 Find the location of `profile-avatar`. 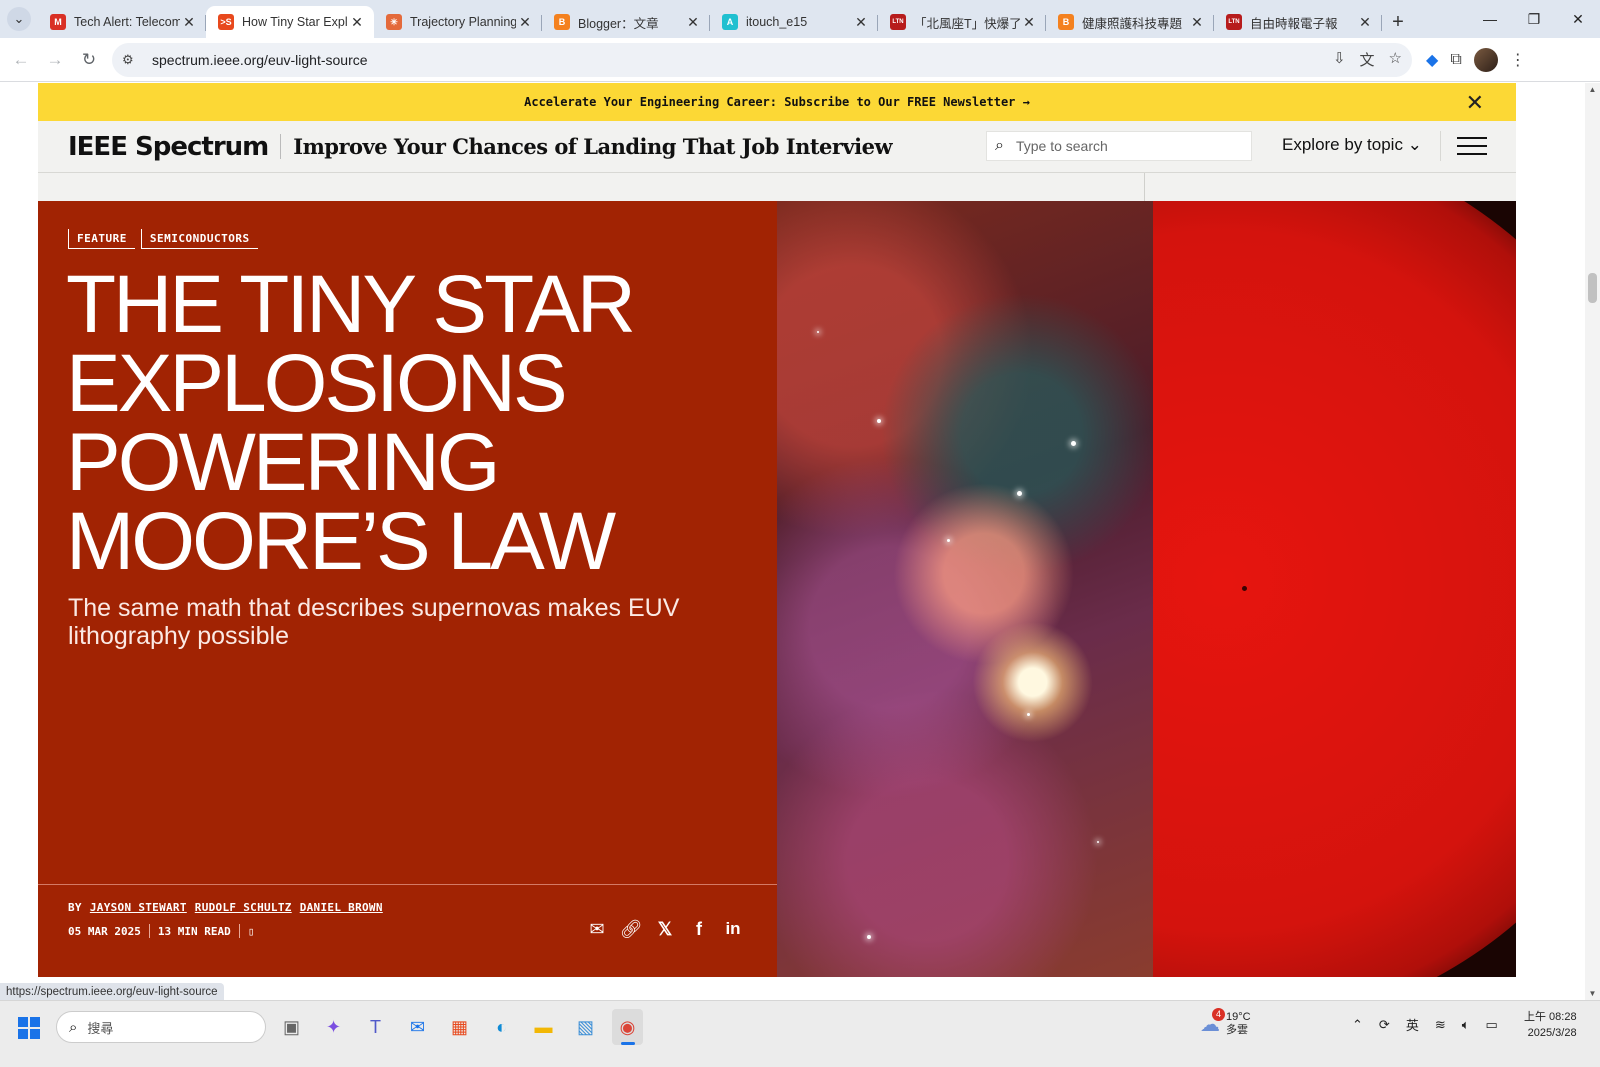

profile-avatar is located at coordinates (1485, 59).